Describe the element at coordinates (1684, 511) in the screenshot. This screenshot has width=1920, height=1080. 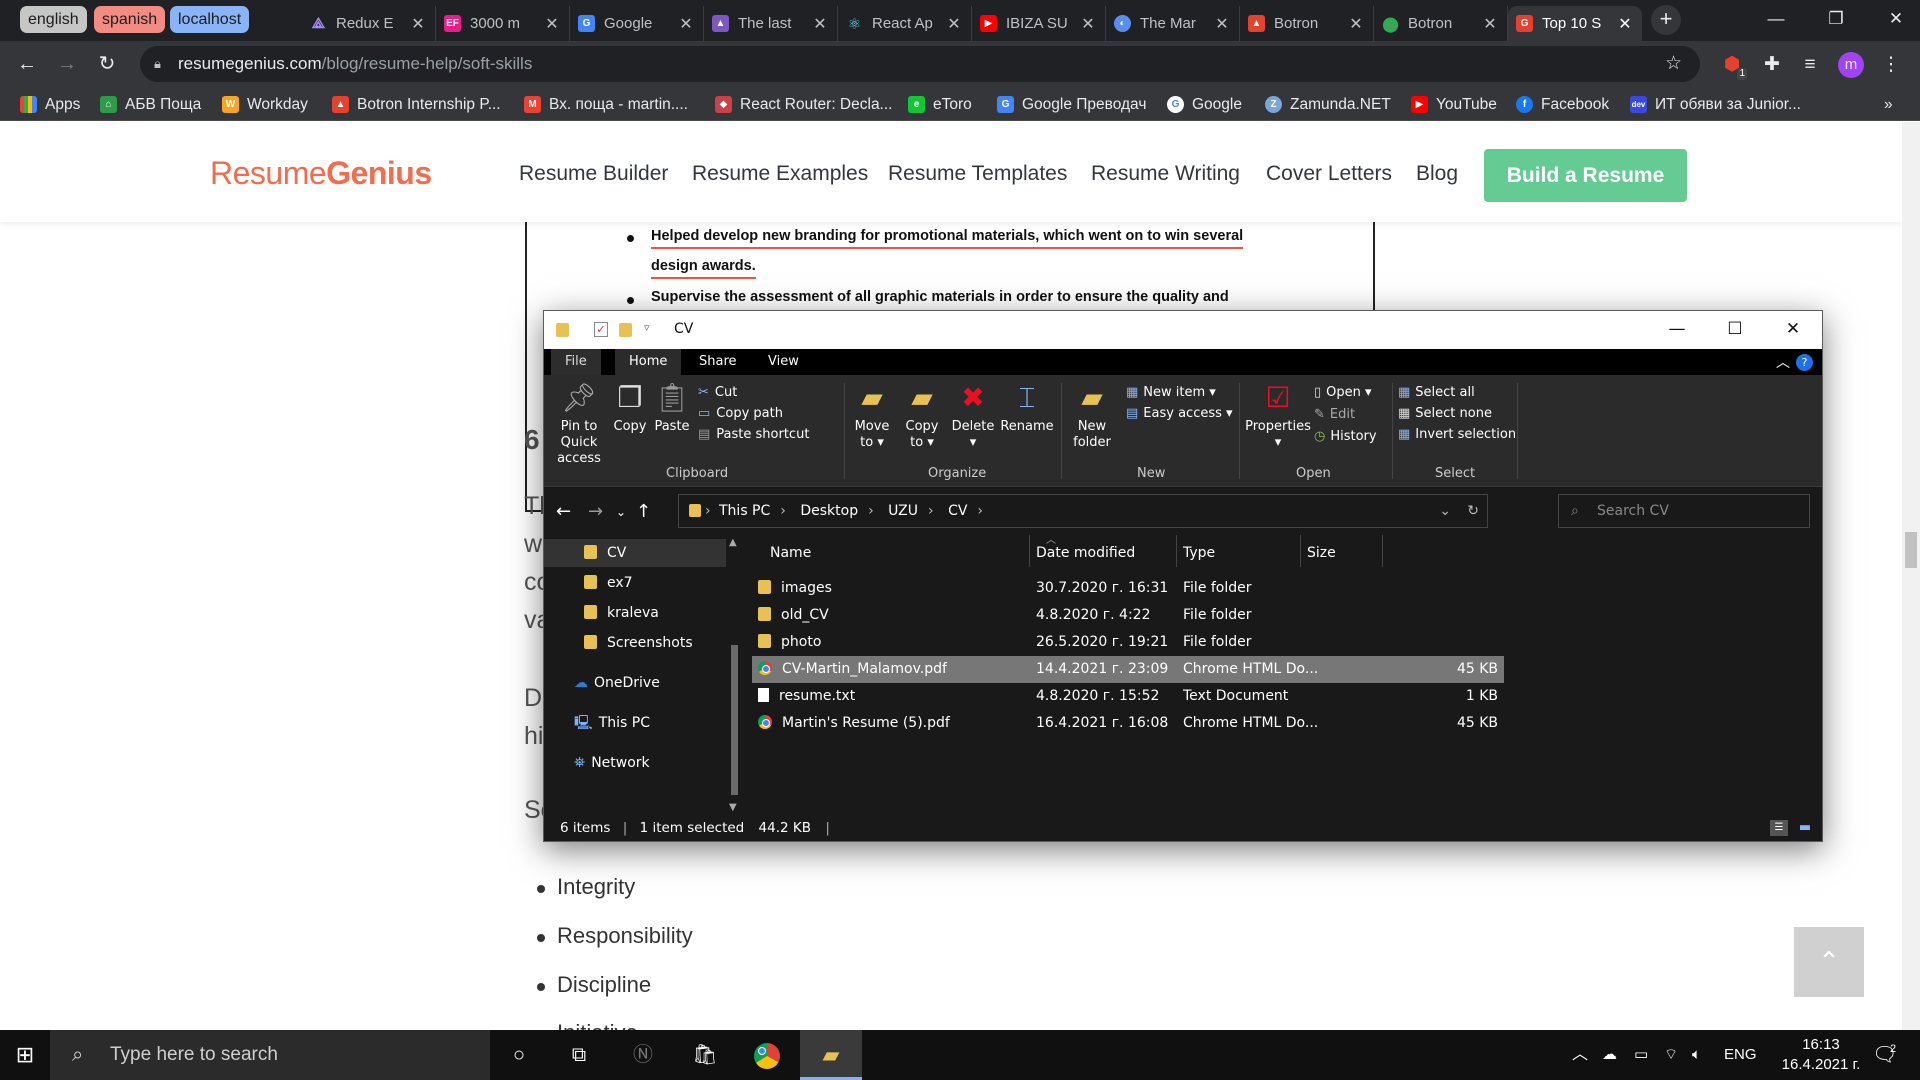
I see `explorer-search-input: ⌕ Search CV` at that location.